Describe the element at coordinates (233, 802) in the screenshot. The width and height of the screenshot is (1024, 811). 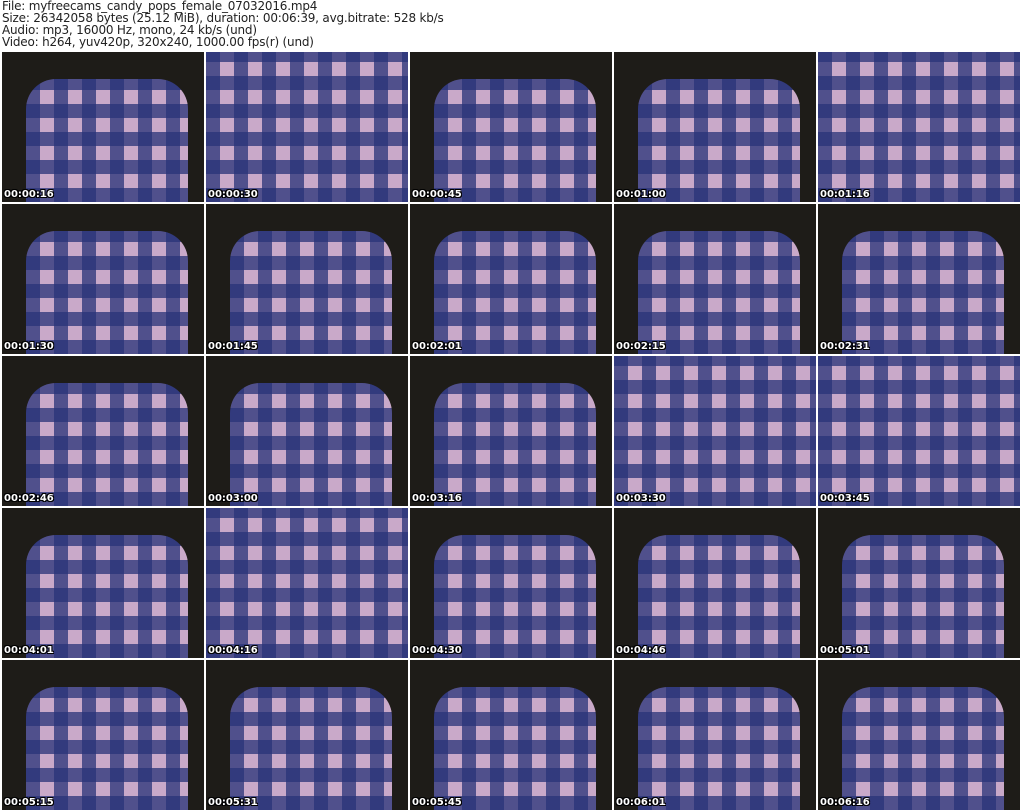
I see `frame-timestamp: 00:05:31` at that location.